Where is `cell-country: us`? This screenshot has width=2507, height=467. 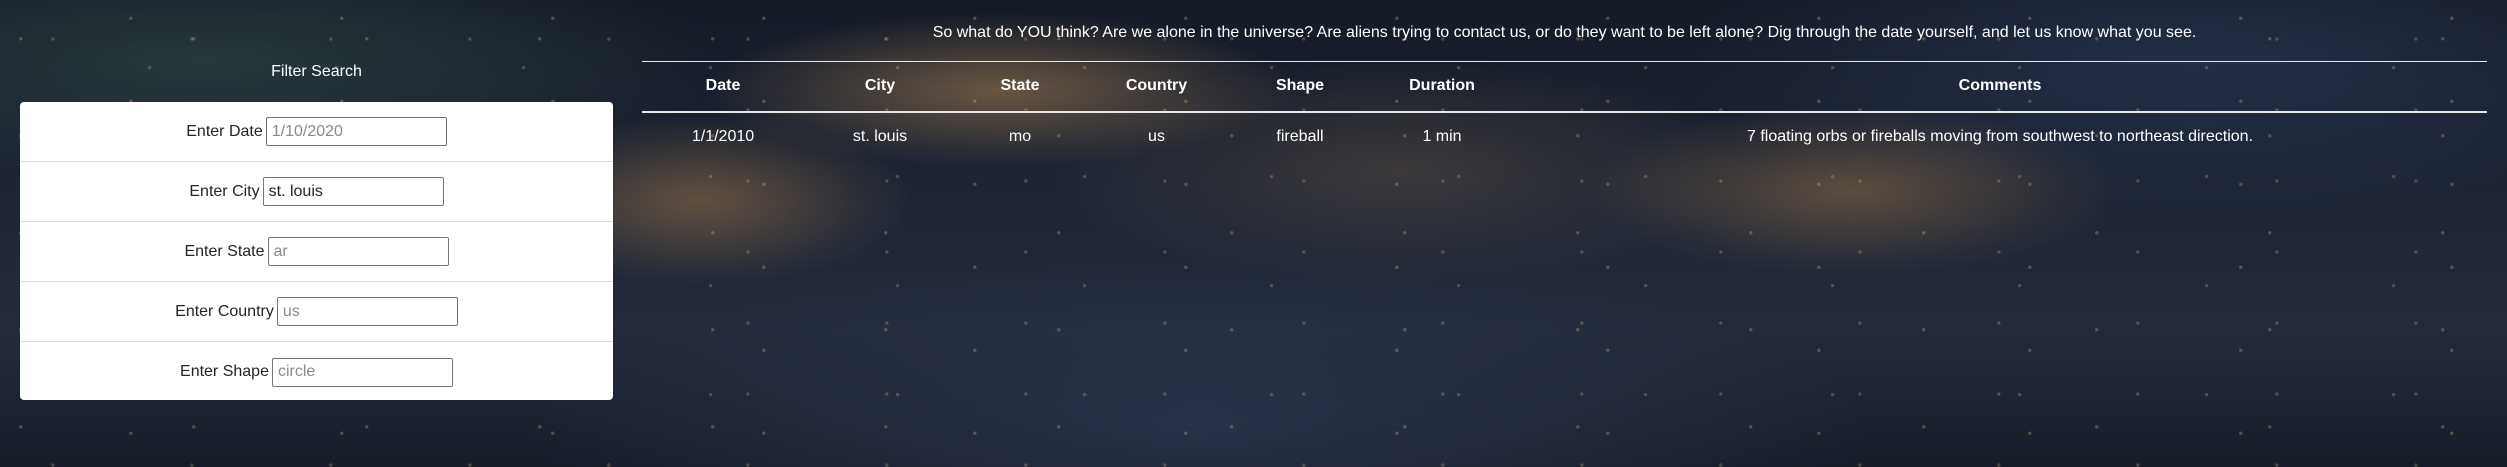
cell-country: us is located at coordinates (1156, 136).